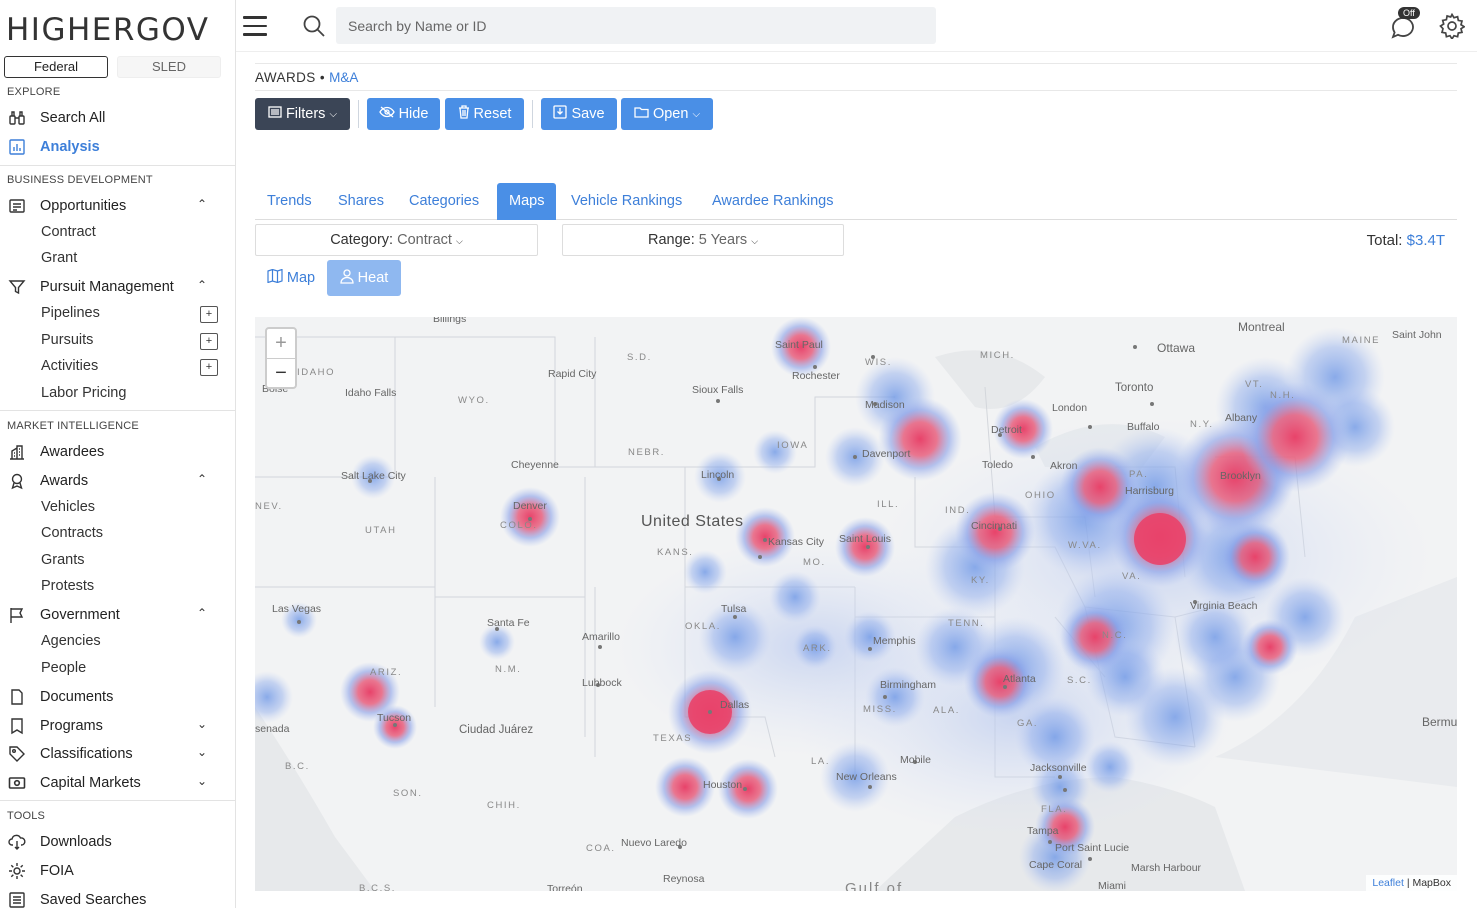 The image size is (1477, 912). What do you see at coordinates (116, 147) in the screenshot?
I see `sidebar-item-analysis: Analysis` at bounding box center [116, 147].